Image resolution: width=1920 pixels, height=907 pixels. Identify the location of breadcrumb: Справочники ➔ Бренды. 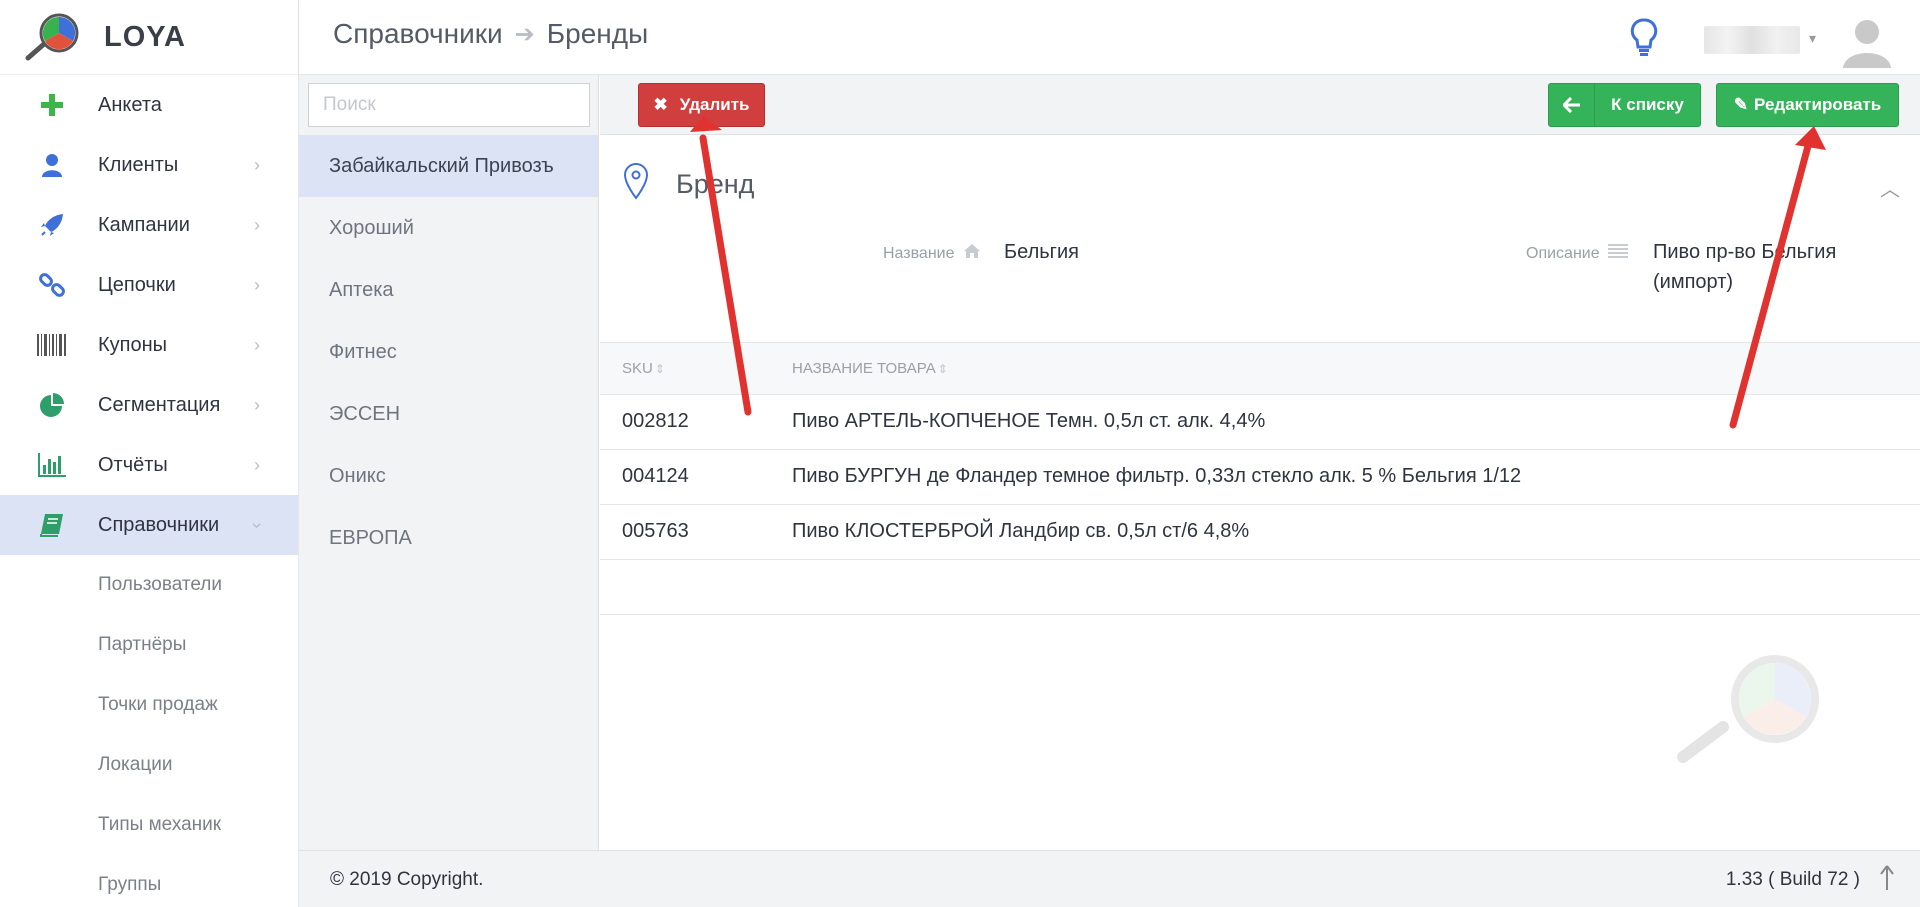
(490, 34).